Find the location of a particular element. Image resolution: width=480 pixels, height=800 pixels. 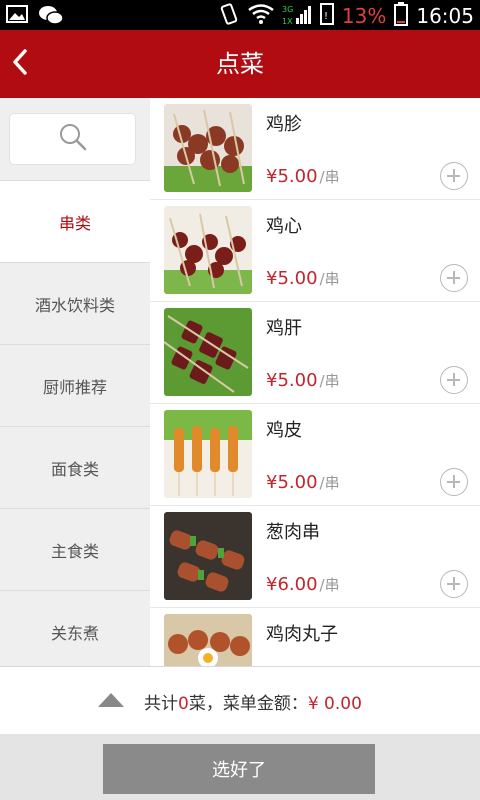

category-label: 串类 is located at coordinates (74, 223).